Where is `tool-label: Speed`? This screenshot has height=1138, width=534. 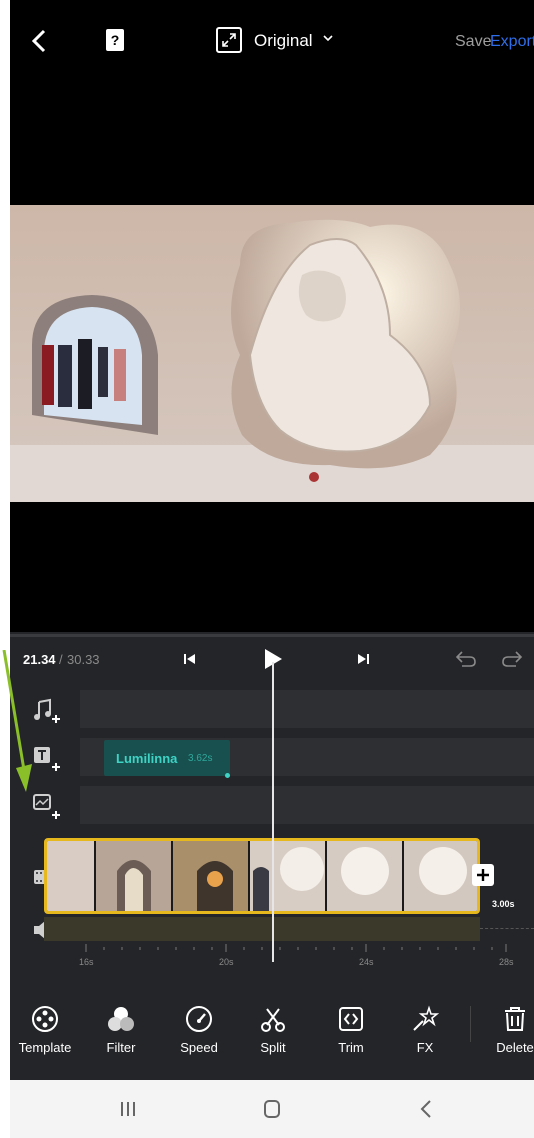
tool-label: Speed is located at coordinates (199, 1047).